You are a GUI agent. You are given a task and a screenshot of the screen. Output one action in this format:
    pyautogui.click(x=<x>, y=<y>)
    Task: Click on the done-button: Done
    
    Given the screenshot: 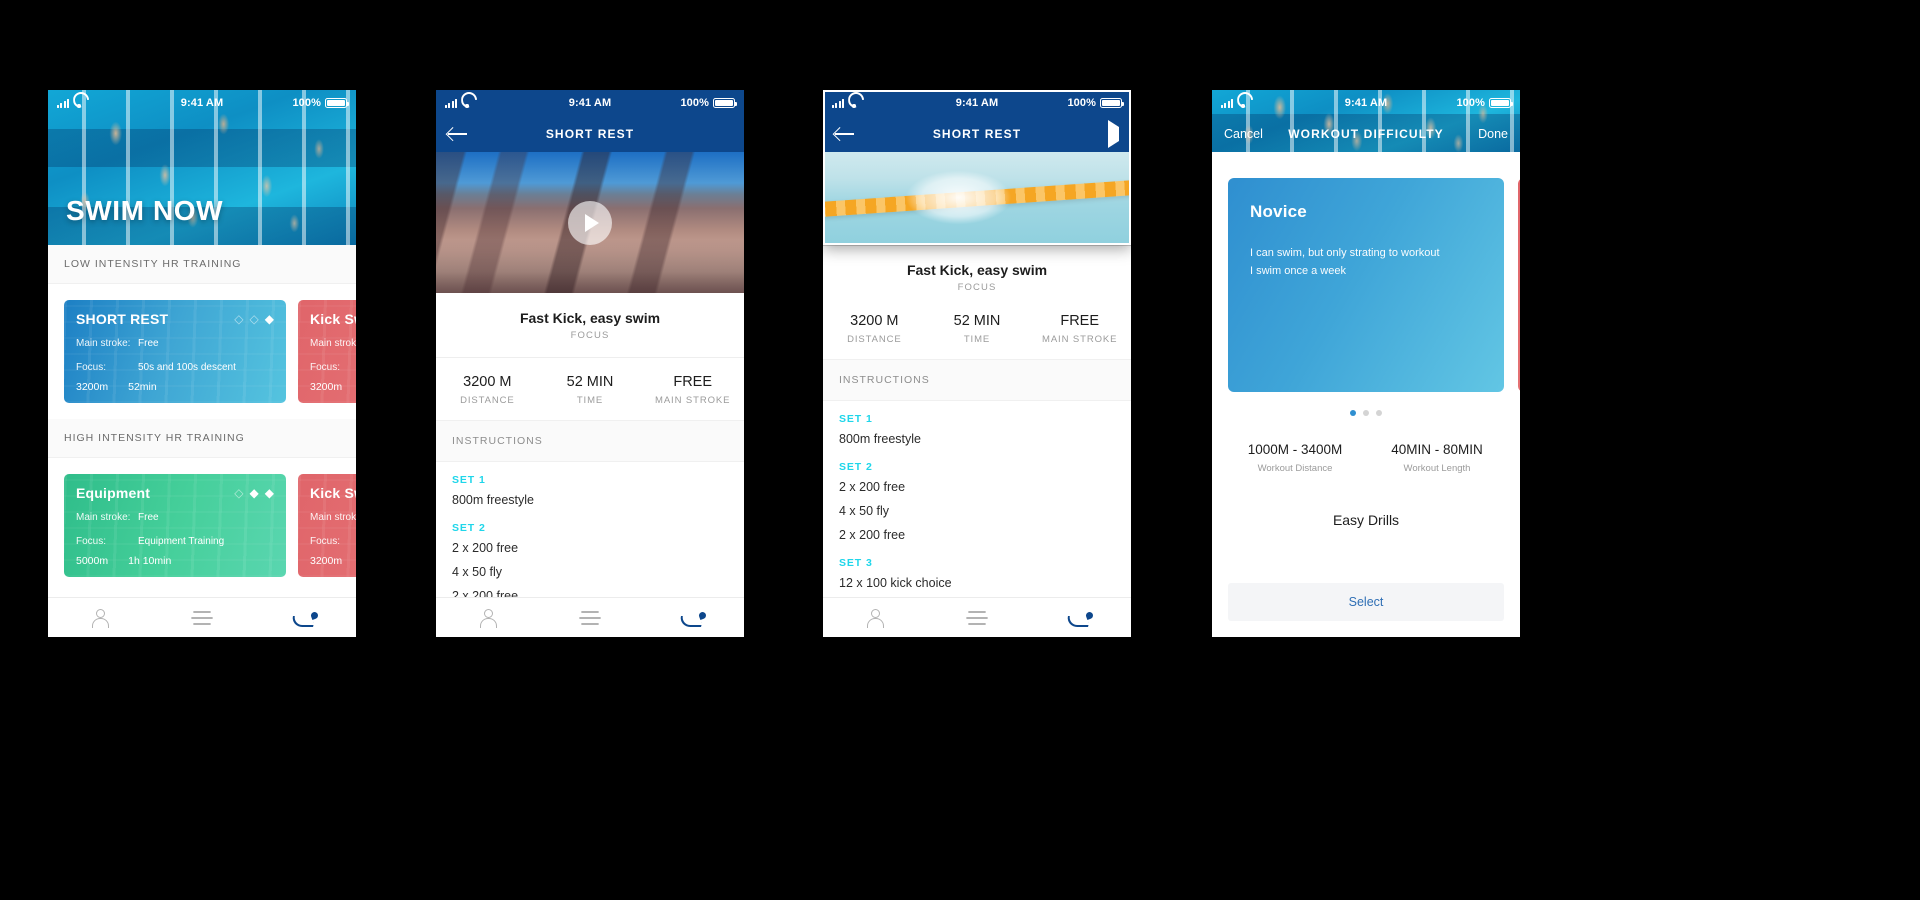 What is the action you would take?
    pyautogui.click(x=1493, y=134)
    